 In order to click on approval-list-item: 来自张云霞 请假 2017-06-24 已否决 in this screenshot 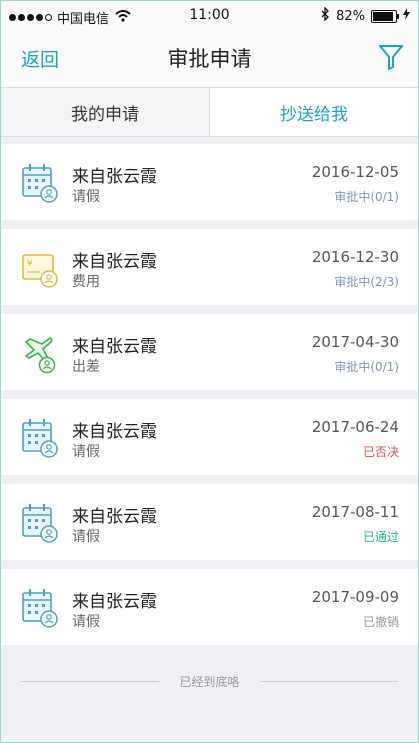, I will do `click(209, 437)`.